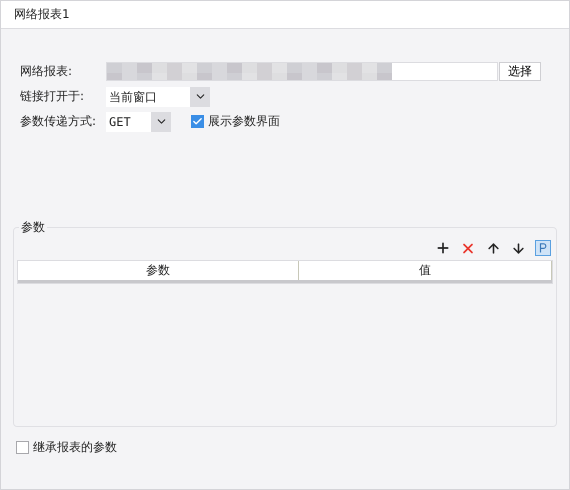 The width and height of the screenshot is (570, 490). I want to click on window-title: 网络报表1, so click(42, 14).